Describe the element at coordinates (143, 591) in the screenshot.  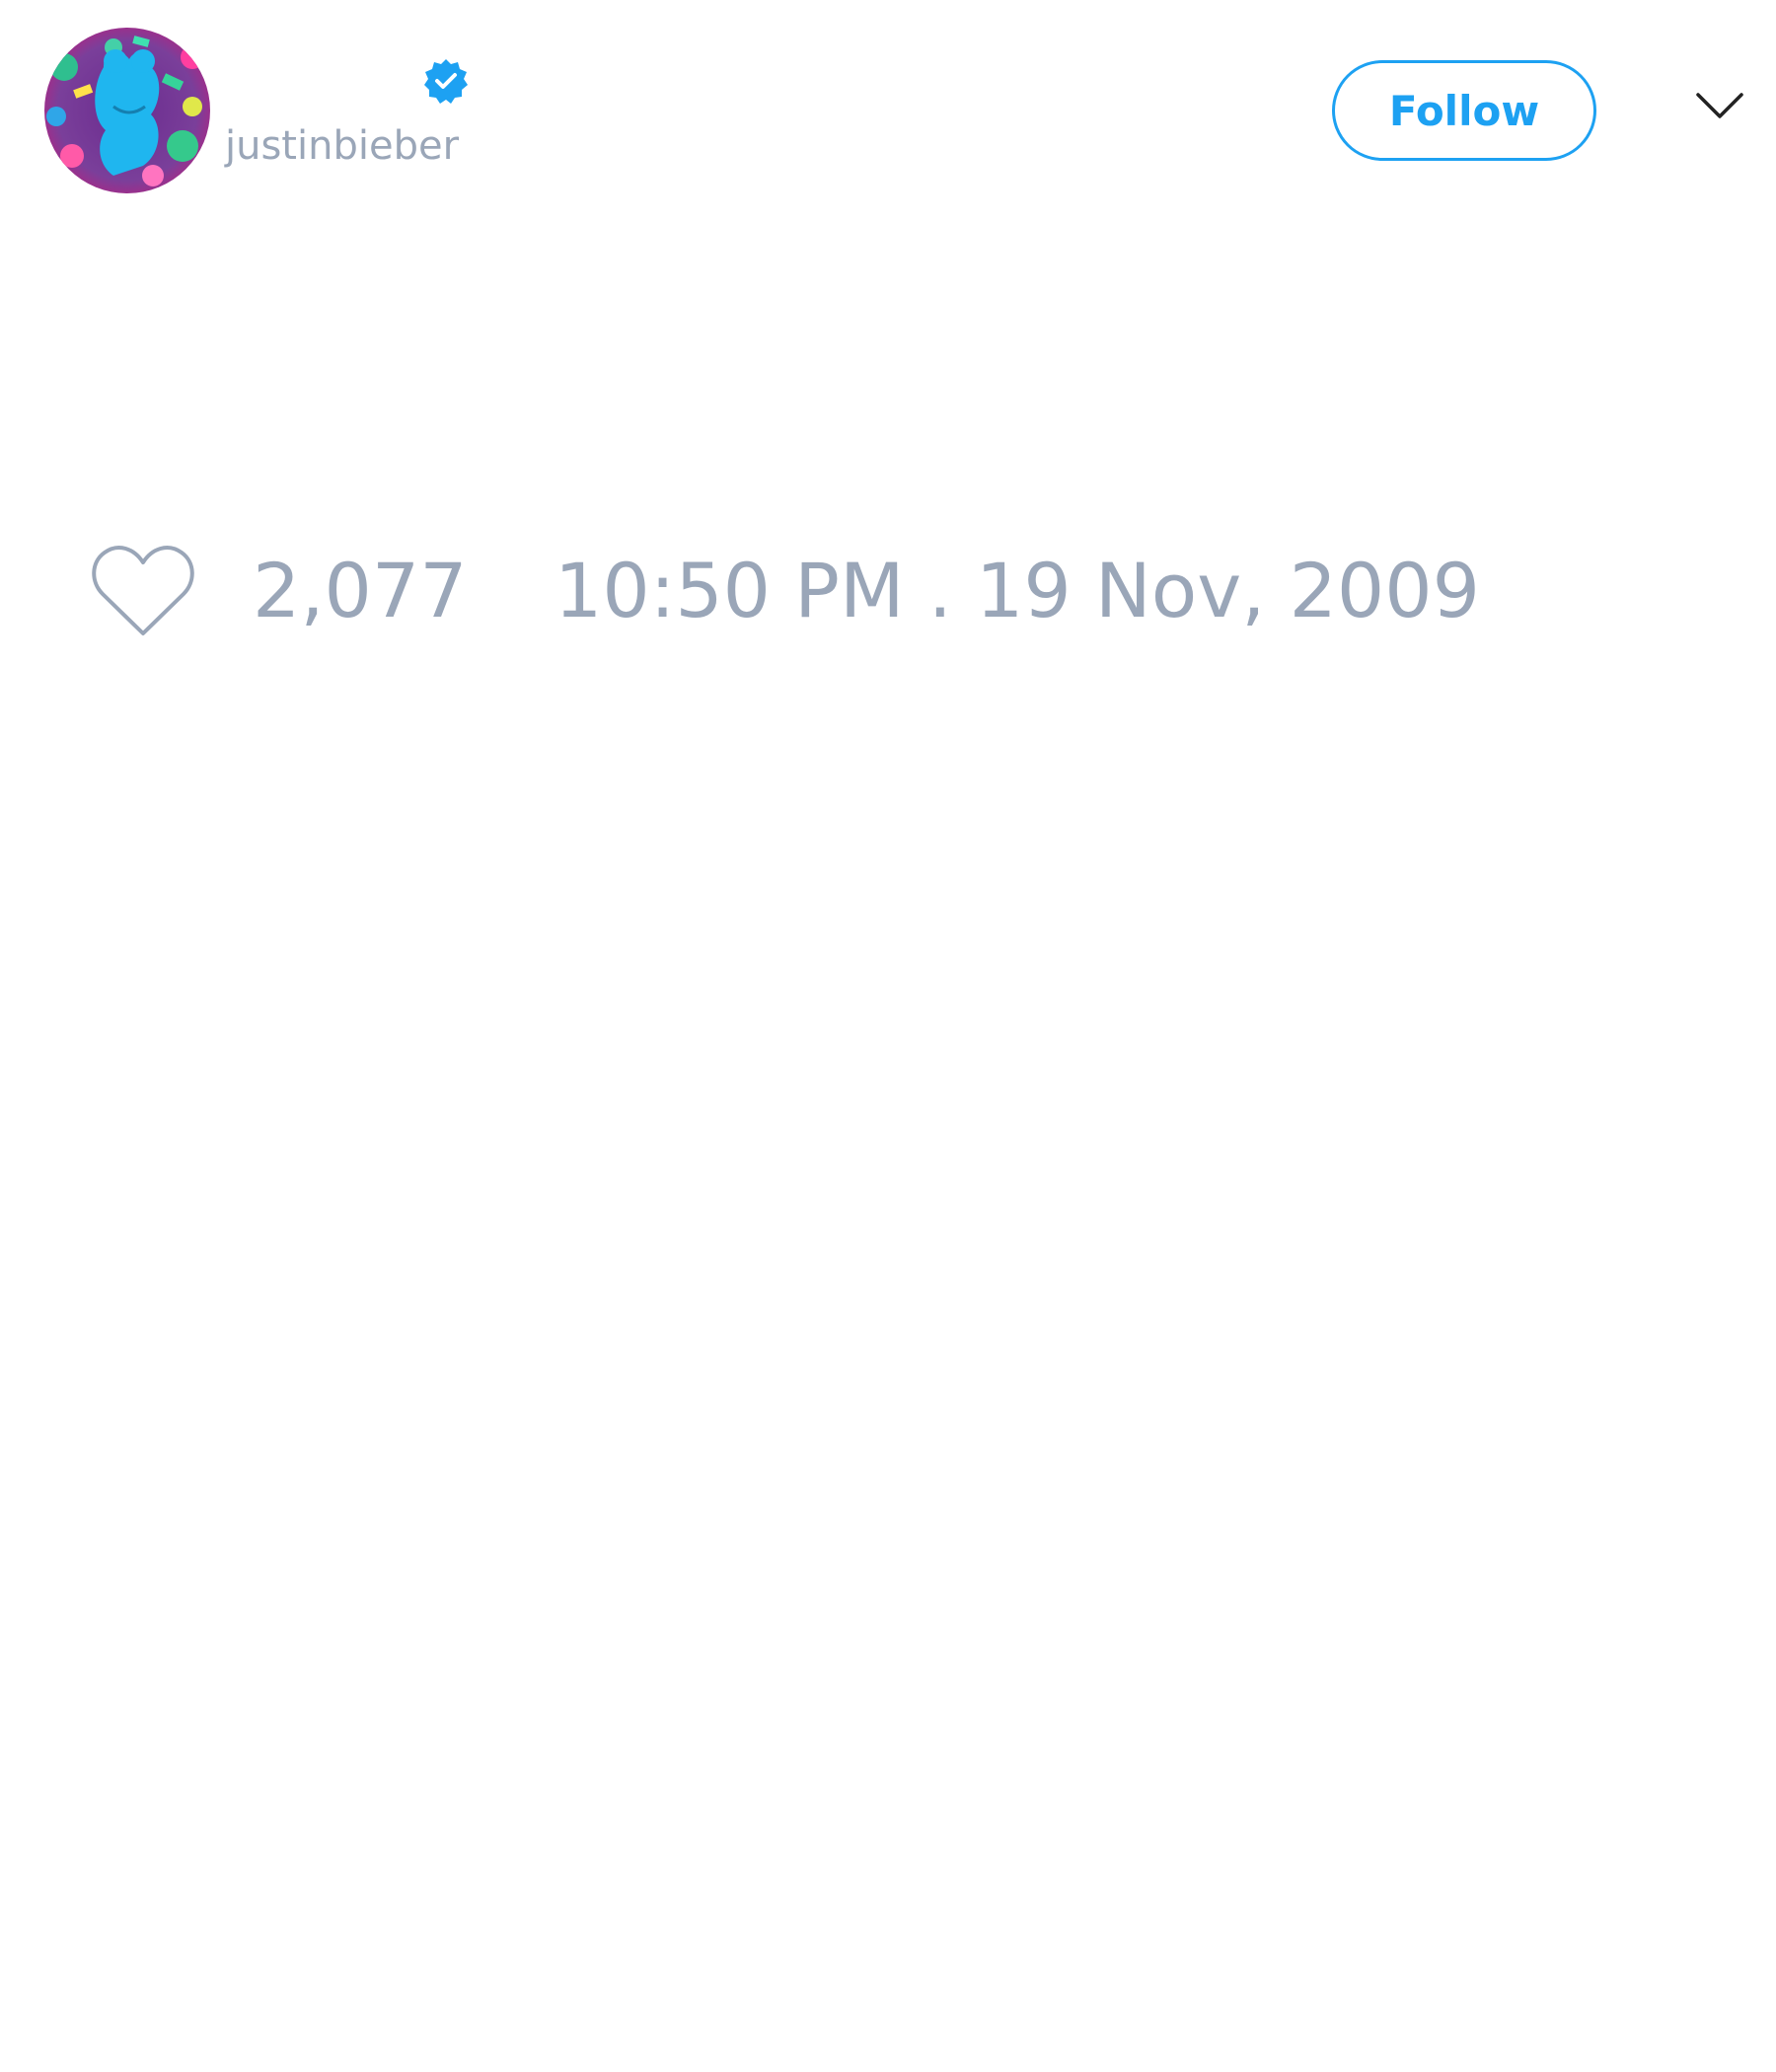
I see `heart-icon` at that location.